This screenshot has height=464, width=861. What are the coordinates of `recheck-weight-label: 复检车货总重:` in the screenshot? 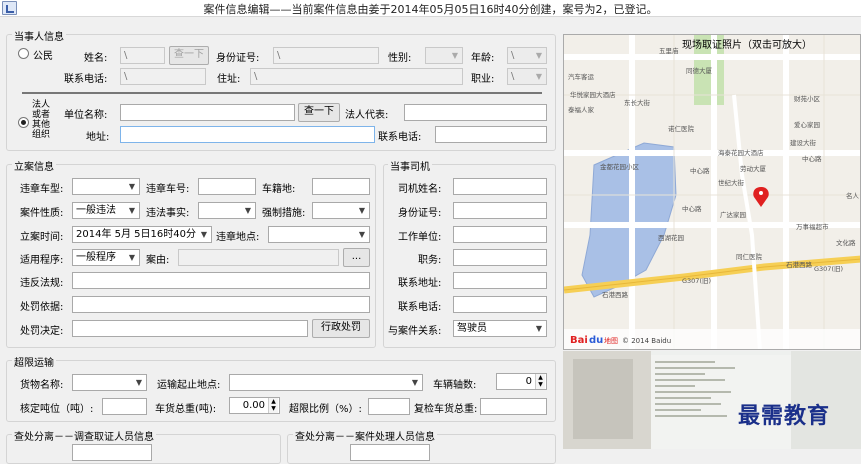 It's located at (446, 409).